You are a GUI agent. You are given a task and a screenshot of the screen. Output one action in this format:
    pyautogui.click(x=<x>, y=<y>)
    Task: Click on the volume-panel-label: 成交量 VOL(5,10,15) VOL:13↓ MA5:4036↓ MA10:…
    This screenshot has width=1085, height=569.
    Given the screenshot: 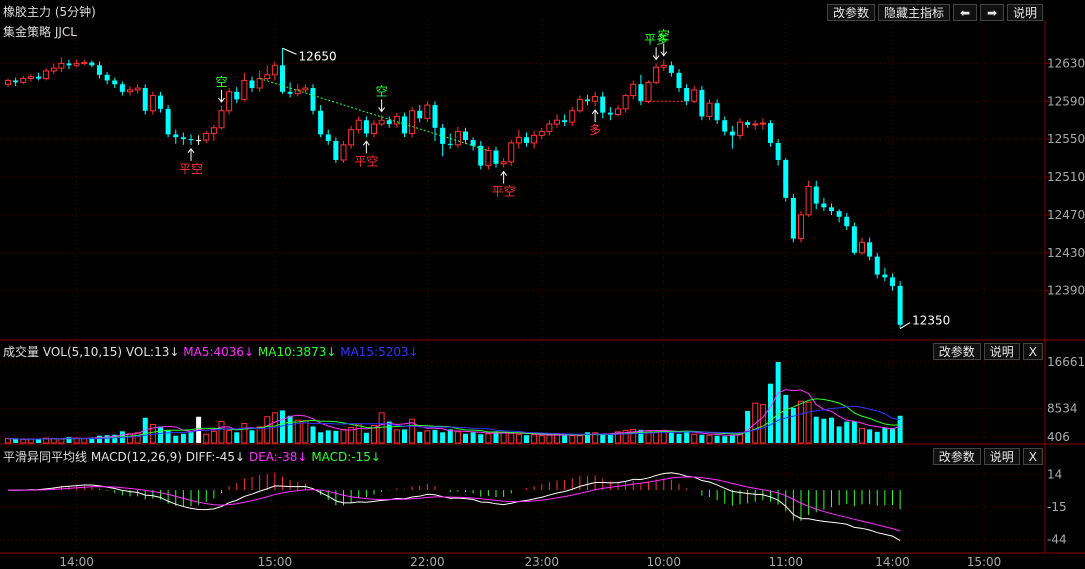 What is the action you would take?
    pyautogui.click(x=211, y=351)
    